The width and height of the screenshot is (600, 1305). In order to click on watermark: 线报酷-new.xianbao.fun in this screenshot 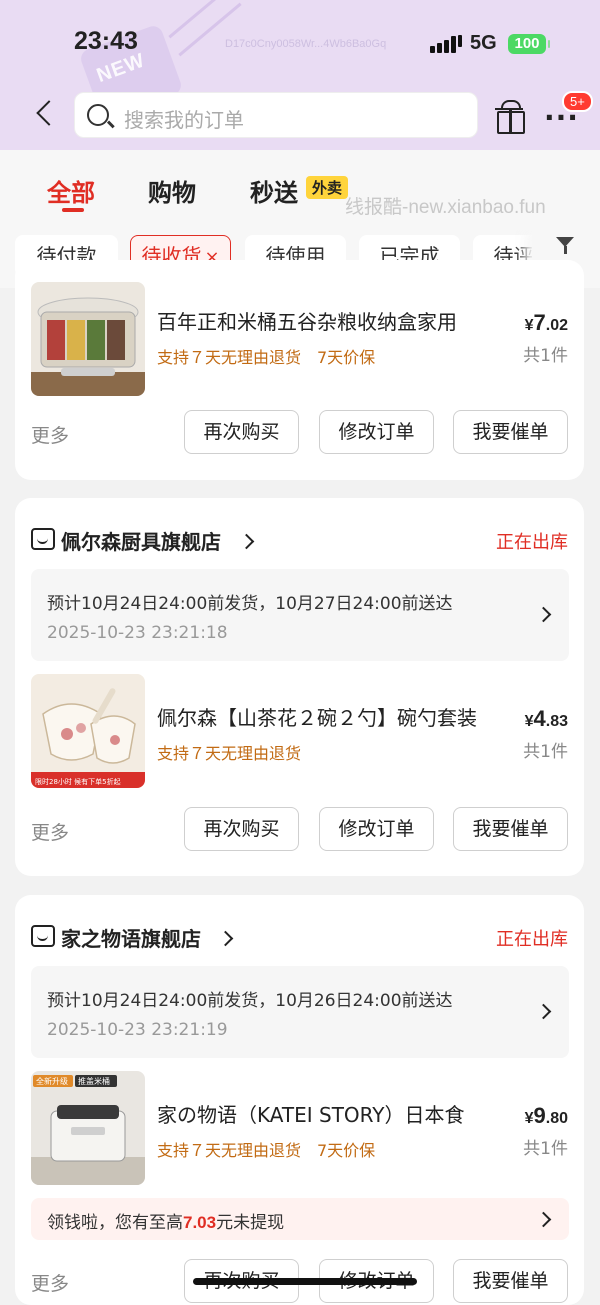, I will do `click(445, 207)`.